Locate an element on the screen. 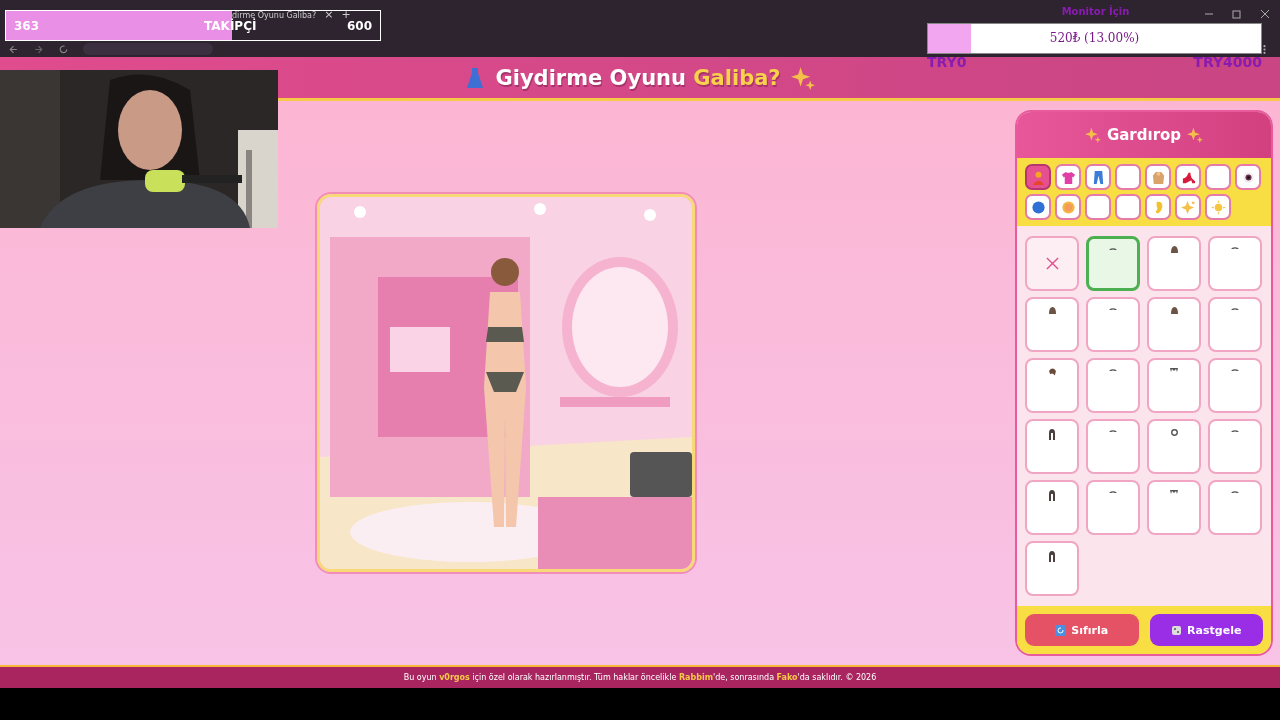  donation-amount: 520₺ (13.00%) is located at coordinates (1094, 38).